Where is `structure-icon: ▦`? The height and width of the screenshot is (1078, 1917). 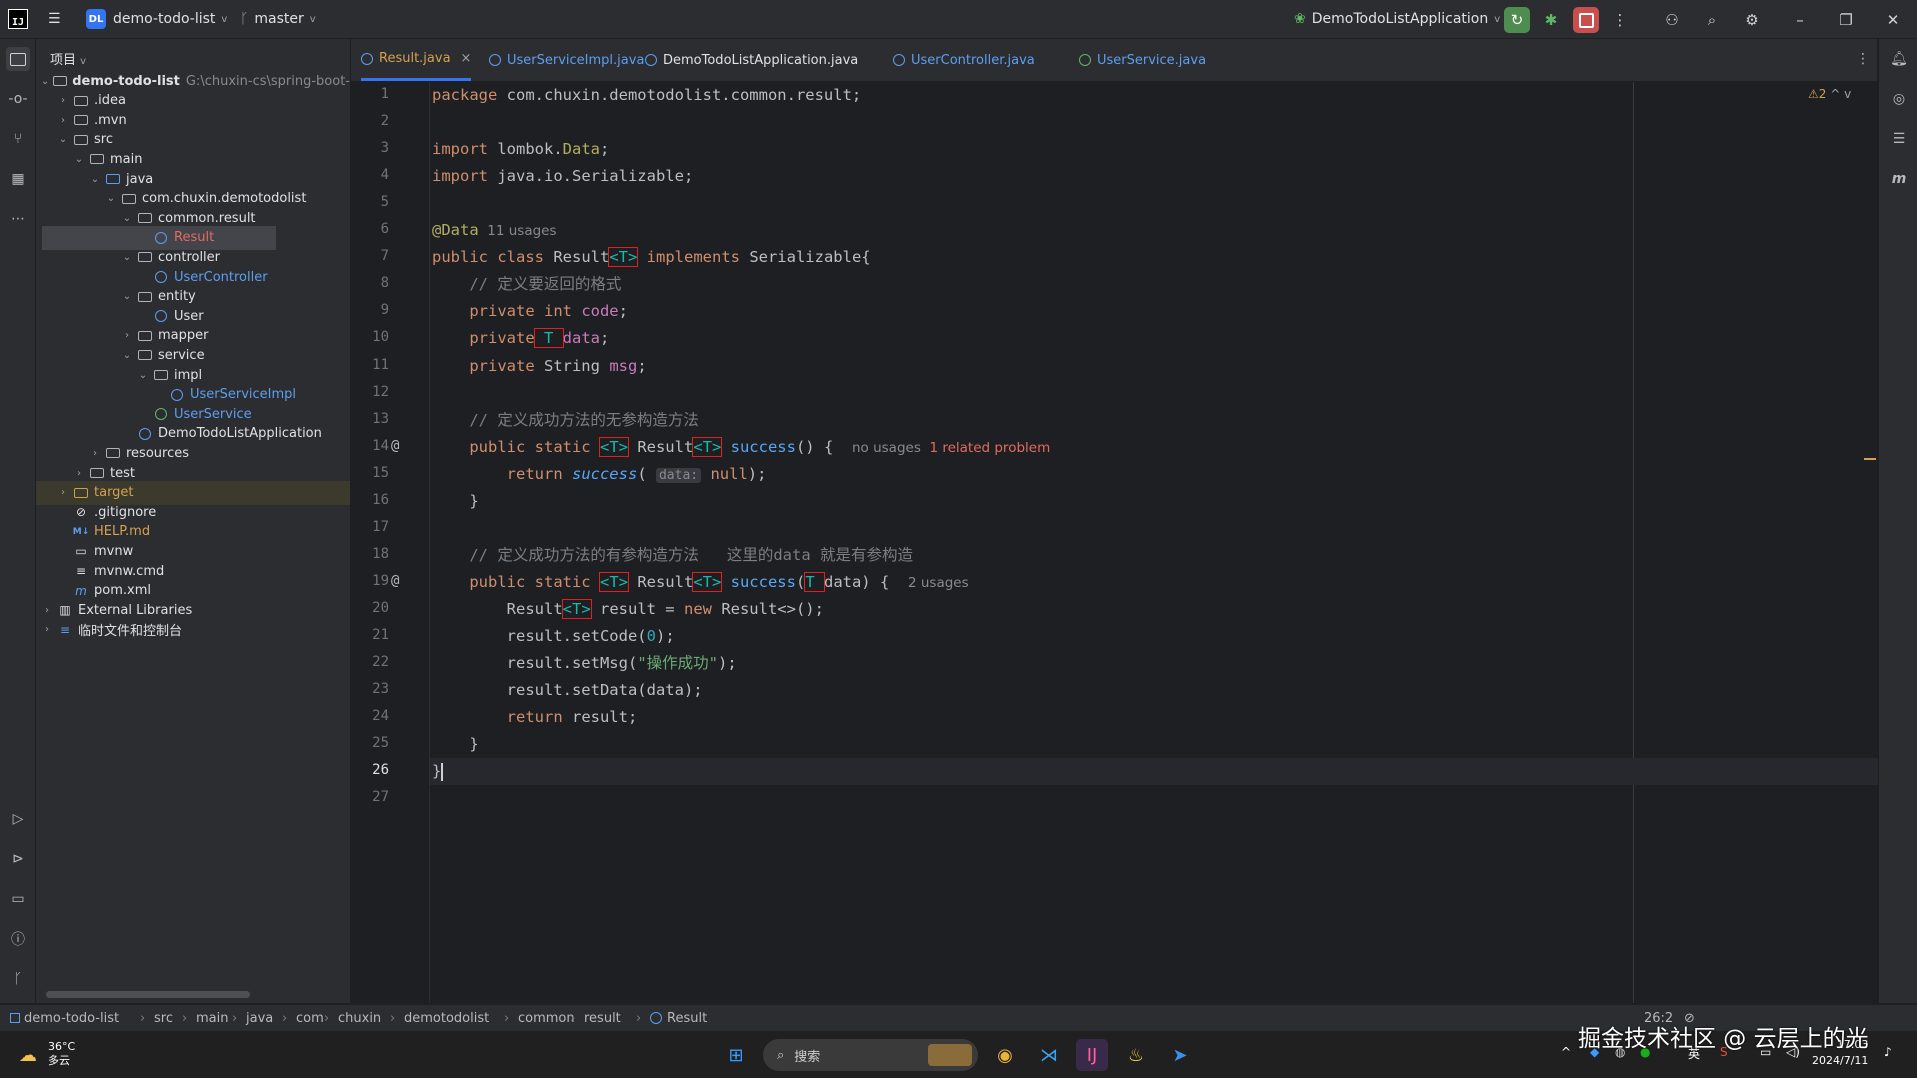
structure-icon: ▦ is located at coordinates (18, 179).